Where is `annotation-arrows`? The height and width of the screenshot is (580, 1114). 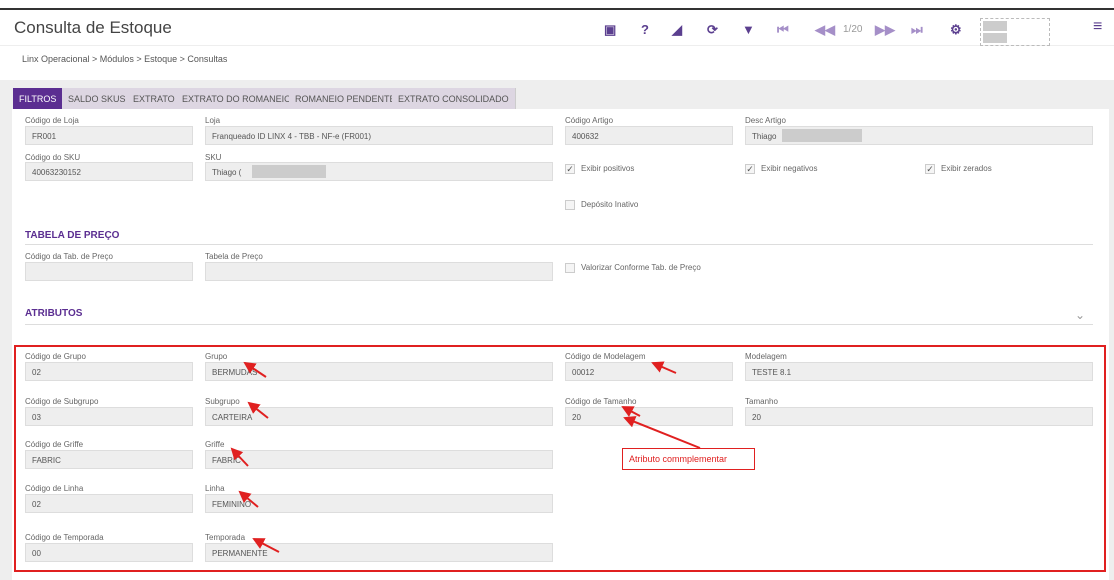
annotation-arrows is located at coordinates (465, 457).